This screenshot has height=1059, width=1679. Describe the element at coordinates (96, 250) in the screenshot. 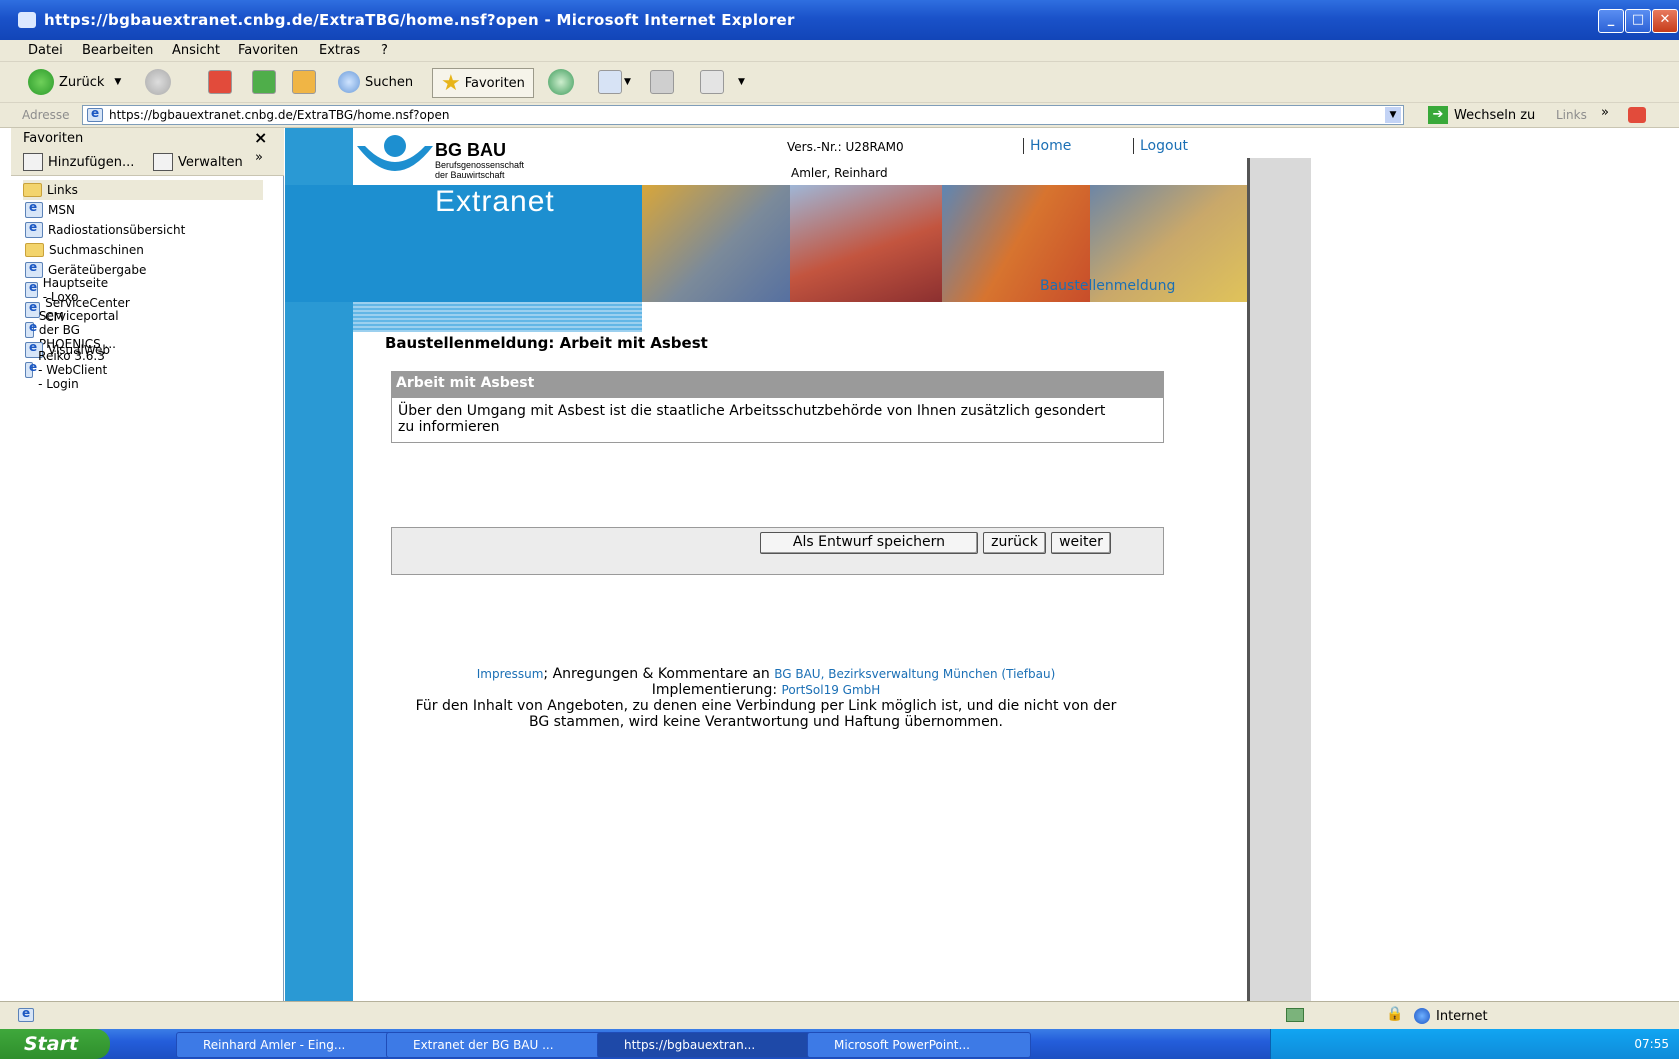

I see `favorite-item-label: Suchmaschinen` at that location.